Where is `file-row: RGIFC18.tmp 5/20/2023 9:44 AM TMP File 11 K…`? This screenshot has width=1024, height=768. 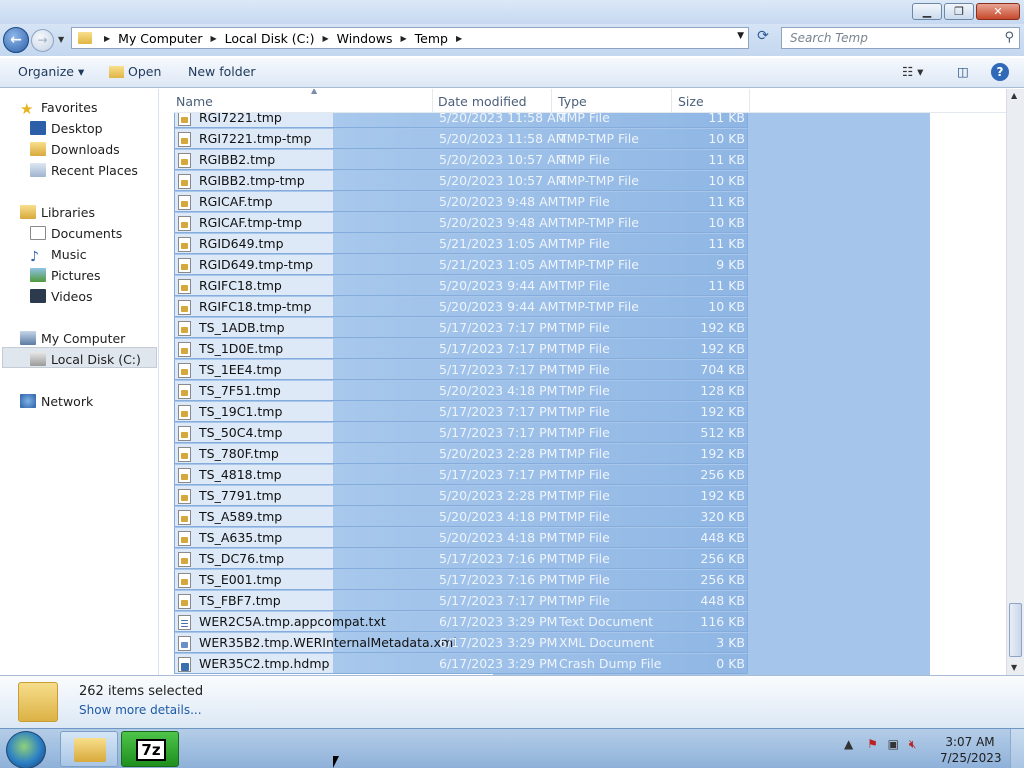
file-row: RGIFC18.tmp 5/20/2023 9:44 AM TMP File 11 K… is located at coordinates (461, 285).